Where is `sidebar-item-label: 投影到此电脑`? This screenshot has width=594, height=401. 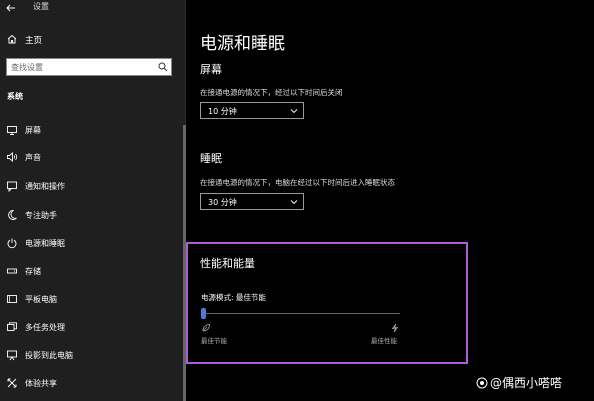 sidebar-item-label: 投影到此电脑 is located at coordinates (49, 355).